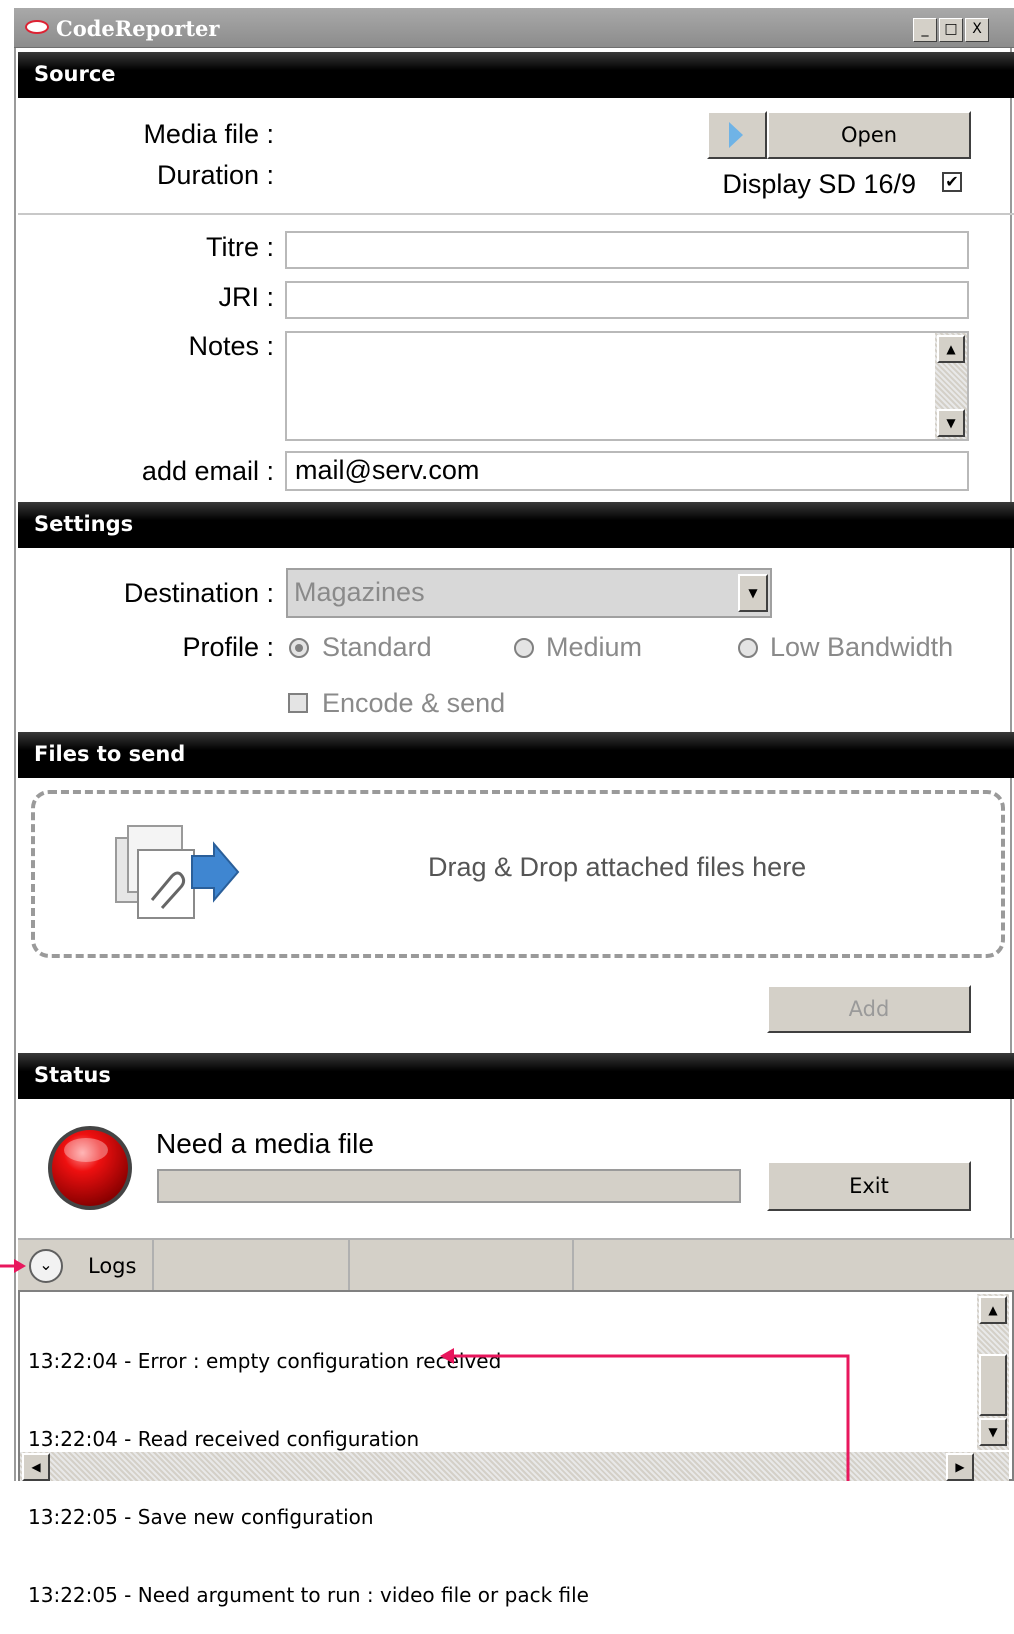  What do you see at coordinates (265, 1143) in the screenshot?
I see `status-message: Need a media file` at bounding box center [265, 1143].